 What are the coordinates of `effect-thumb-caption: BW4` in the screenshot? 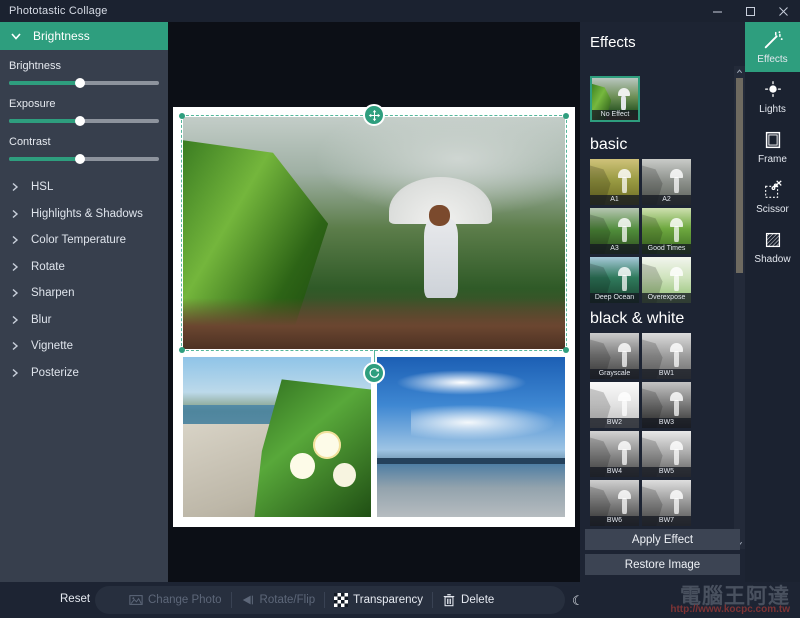 It's located at (614, 472).